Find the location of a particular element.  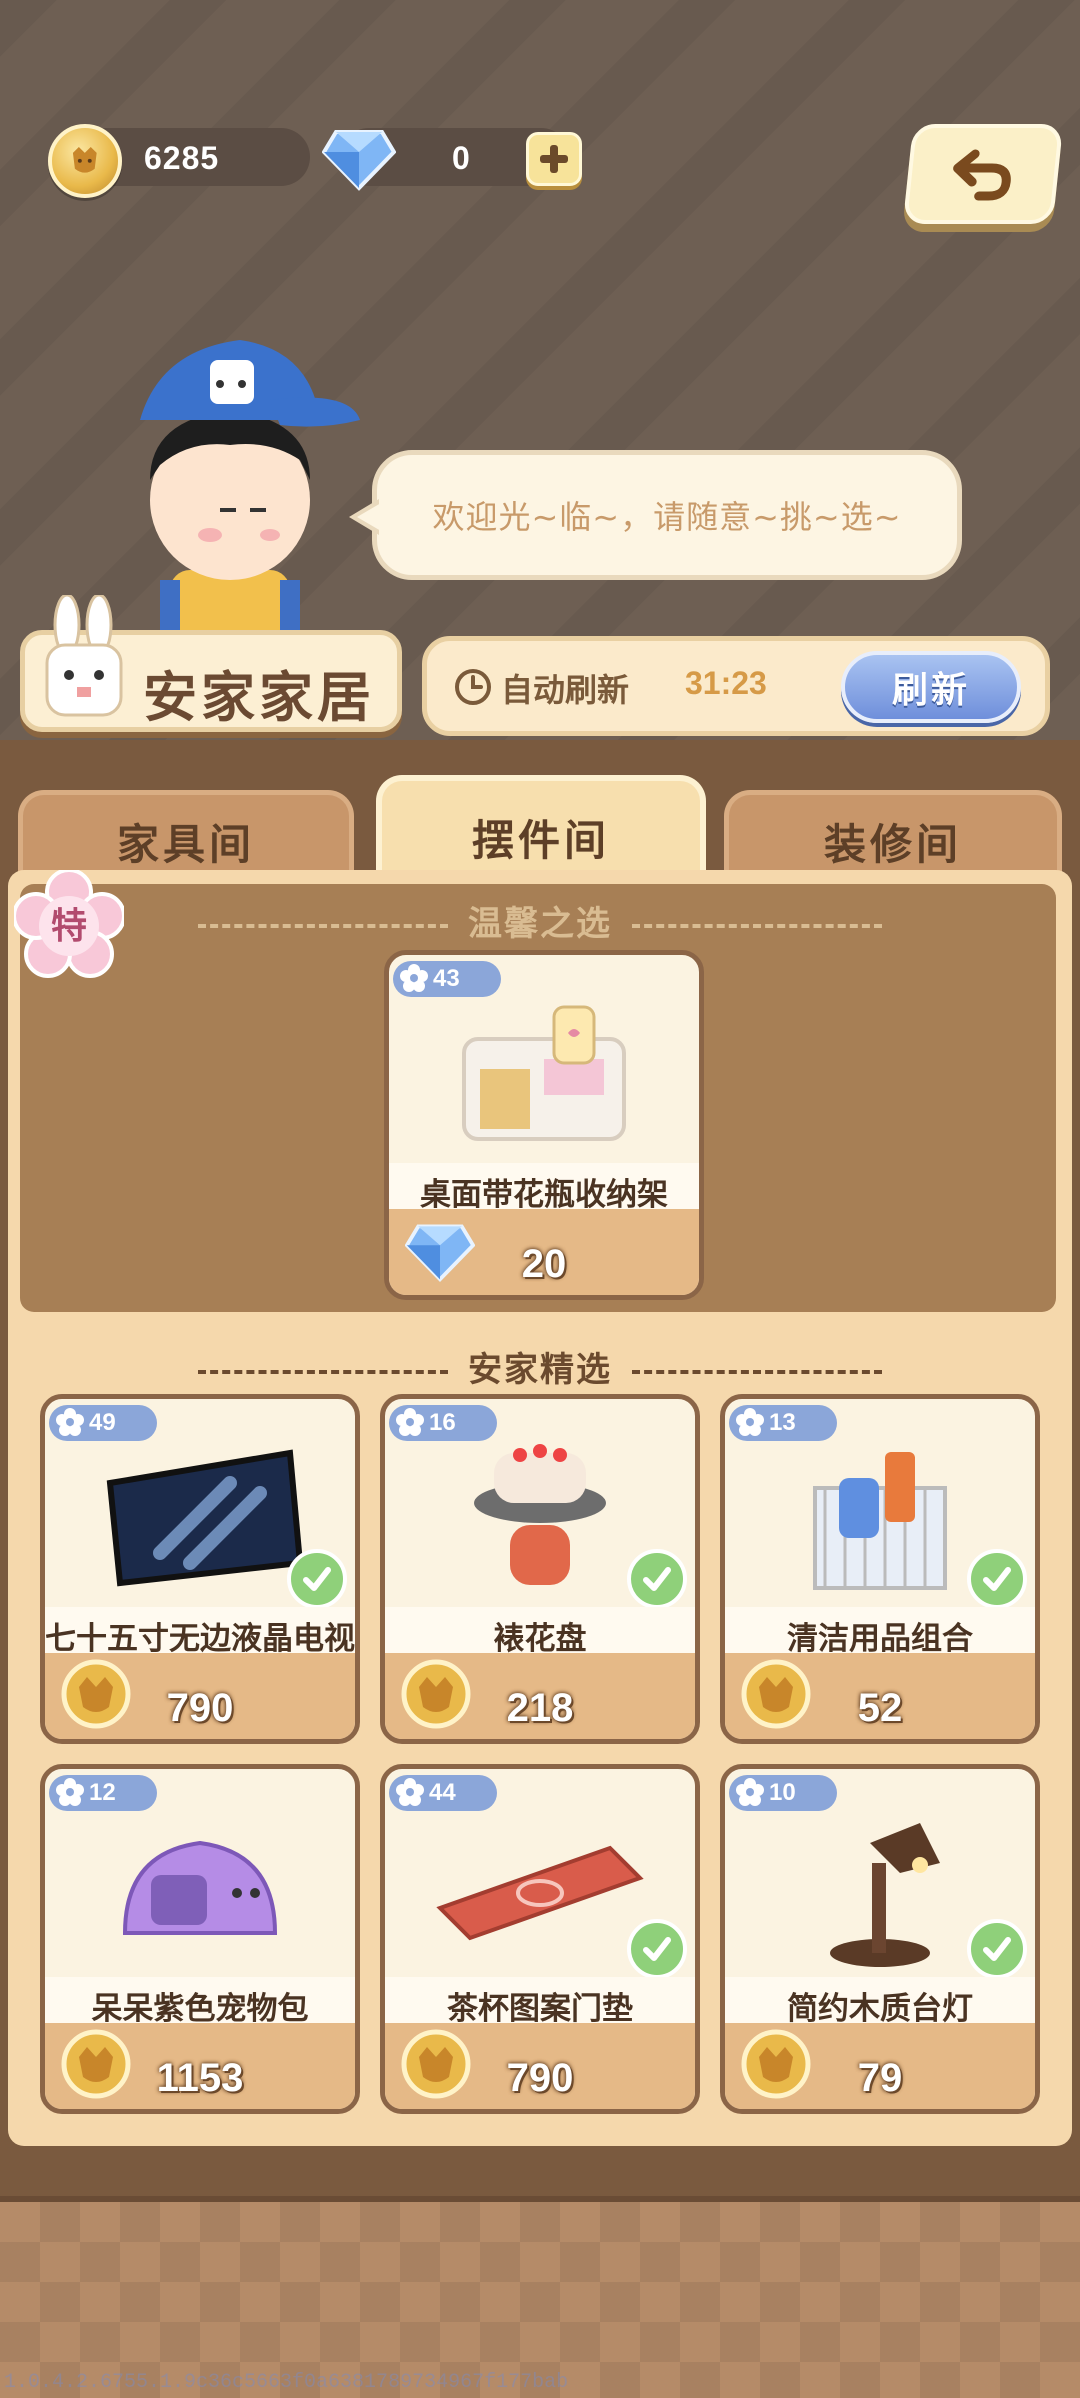

shop-name-plate: 安家家居 is located at coordinates (211, 663).